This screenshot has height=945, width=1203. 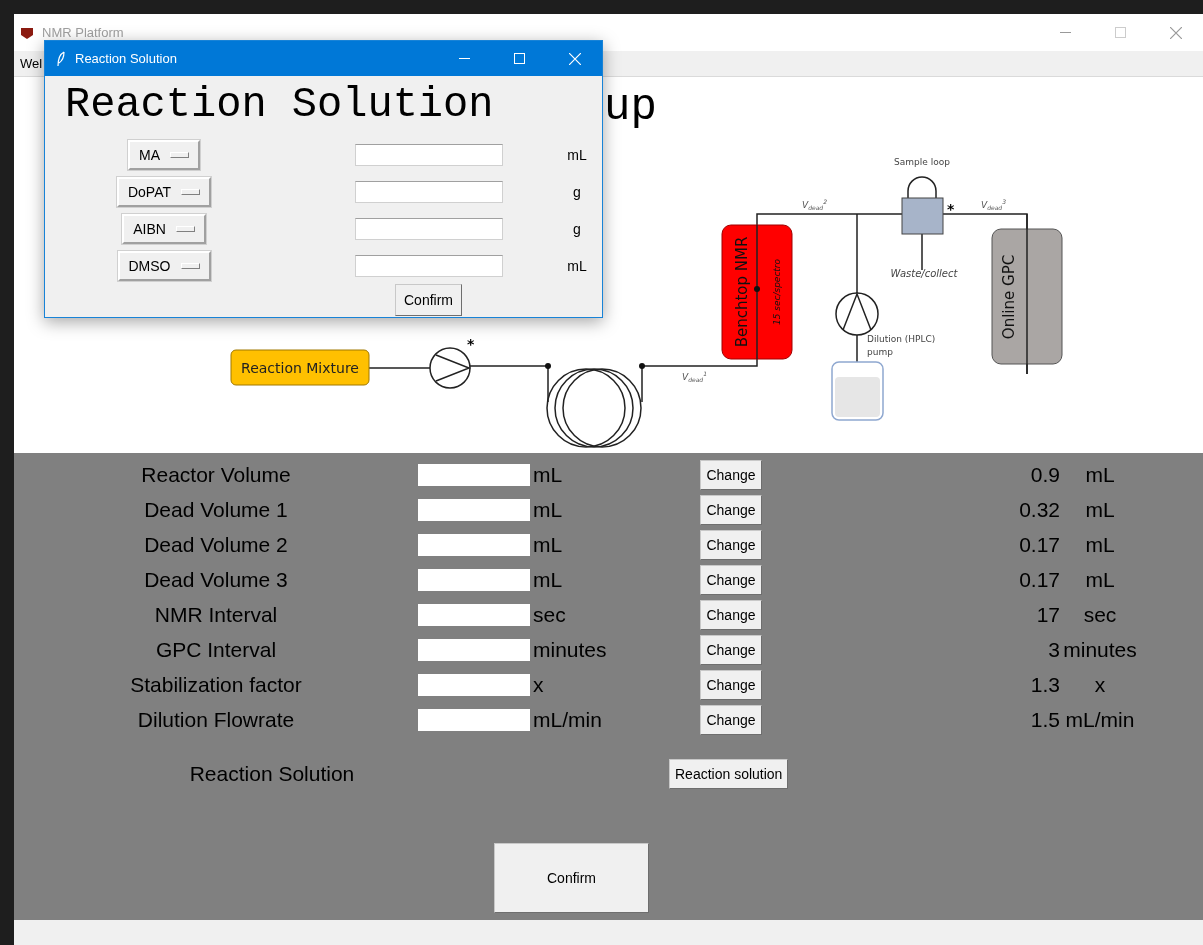 What do you see at coordinates (570, 649) in the screenshot?
I see `unit-label: minutes` at bounding box center [570, 649].